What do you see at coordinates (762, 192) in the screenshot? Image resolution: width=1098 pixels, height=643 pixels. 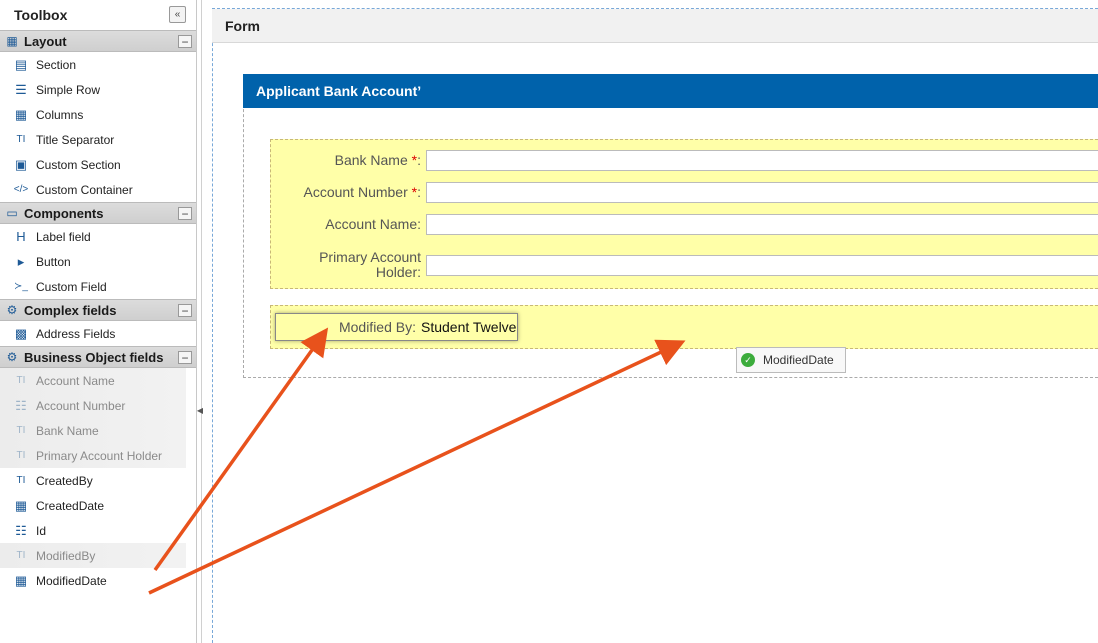 I see `account-number-input` at bounding box center [762, 192].